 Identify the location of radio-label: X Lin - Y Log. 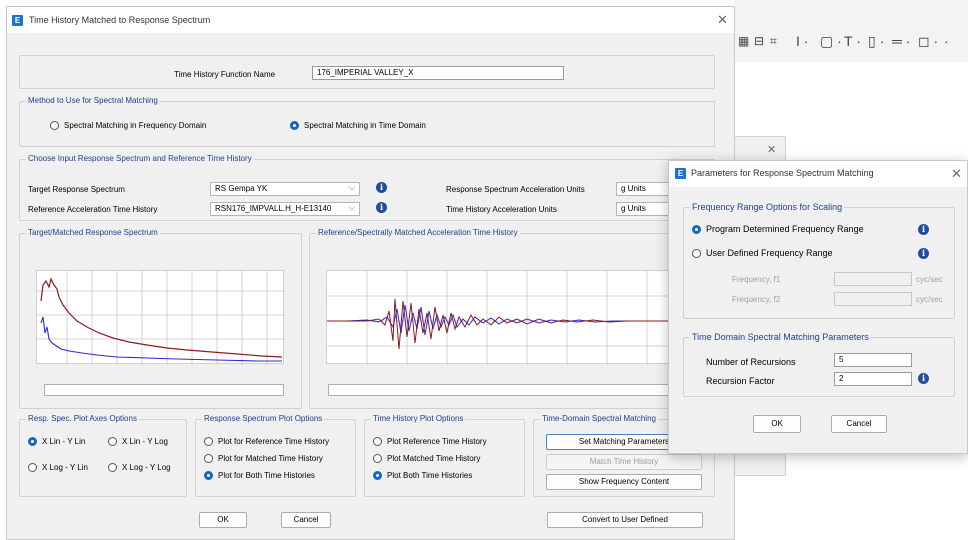
(145, 441).